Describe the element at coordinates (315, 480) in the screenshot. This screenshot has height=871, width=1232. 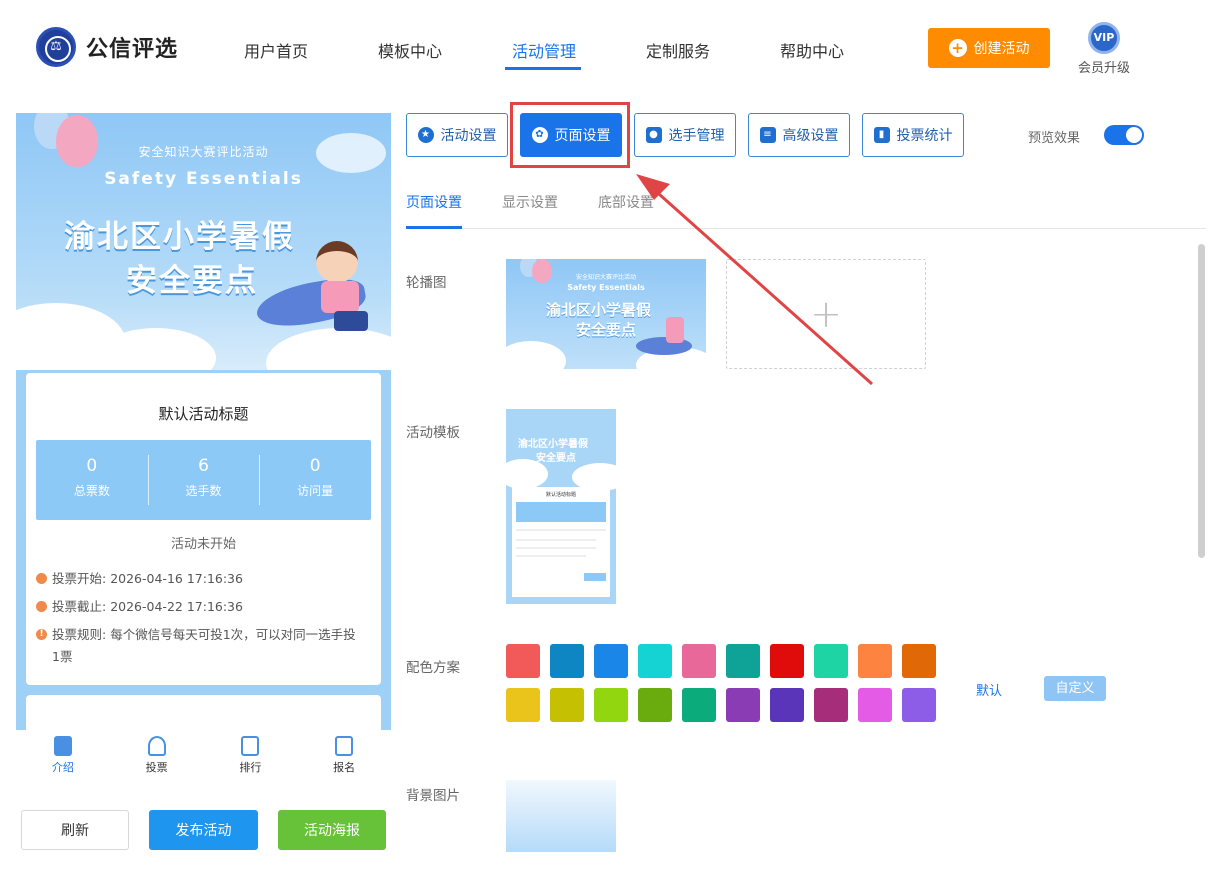
I see `stat-visits: 0 访问量` at that location.